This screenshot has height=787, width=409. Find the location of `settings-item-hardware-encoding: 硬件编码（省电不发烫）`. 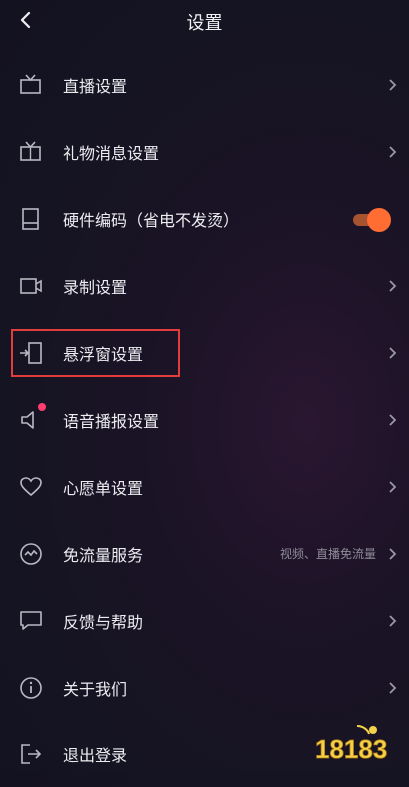

settings-item-hardware-encoding: 硬件编码（省电不发烫） is located at coordinates (204, 219).